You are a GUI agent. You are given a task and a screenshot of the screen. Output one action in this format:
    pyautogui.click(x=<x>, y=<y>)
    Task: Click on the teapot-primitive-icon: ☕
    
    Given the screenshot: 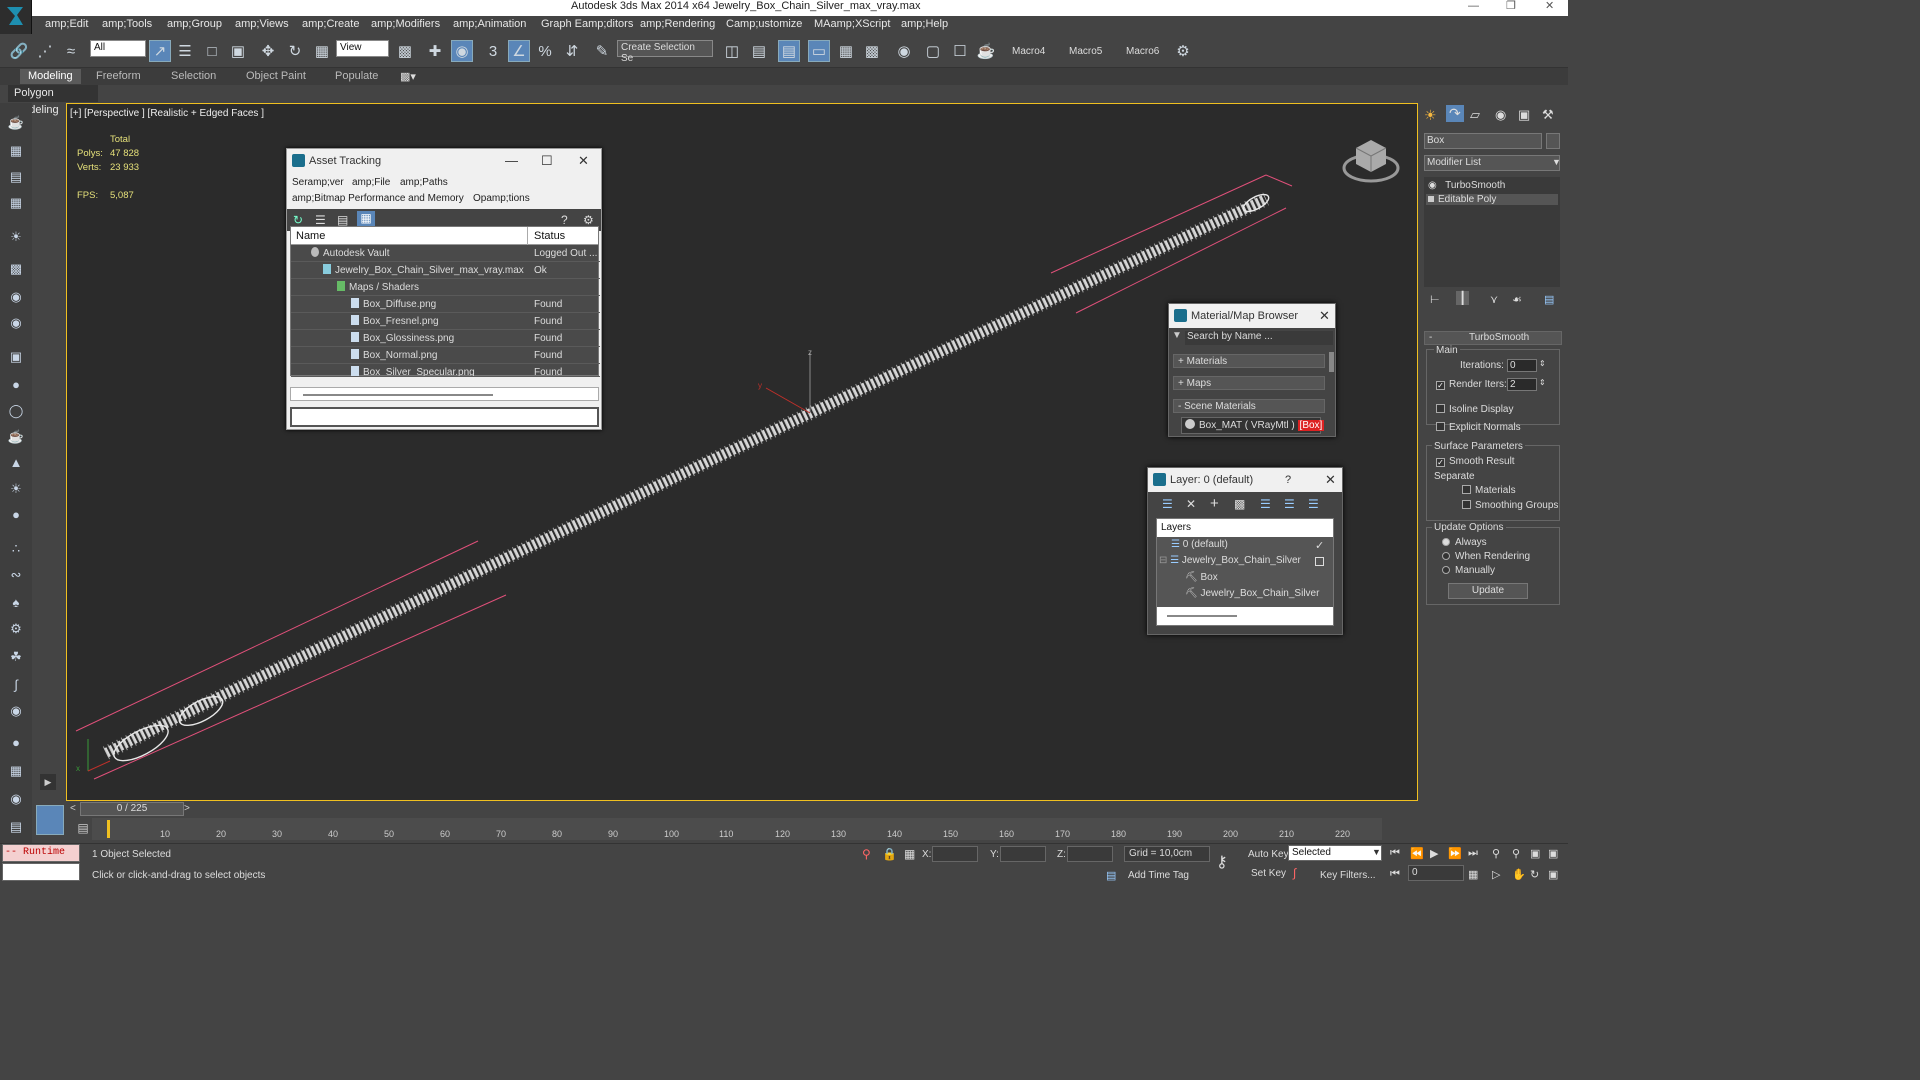 What is the action you would take?
    pyautogui.click(x=16, y=438)
    